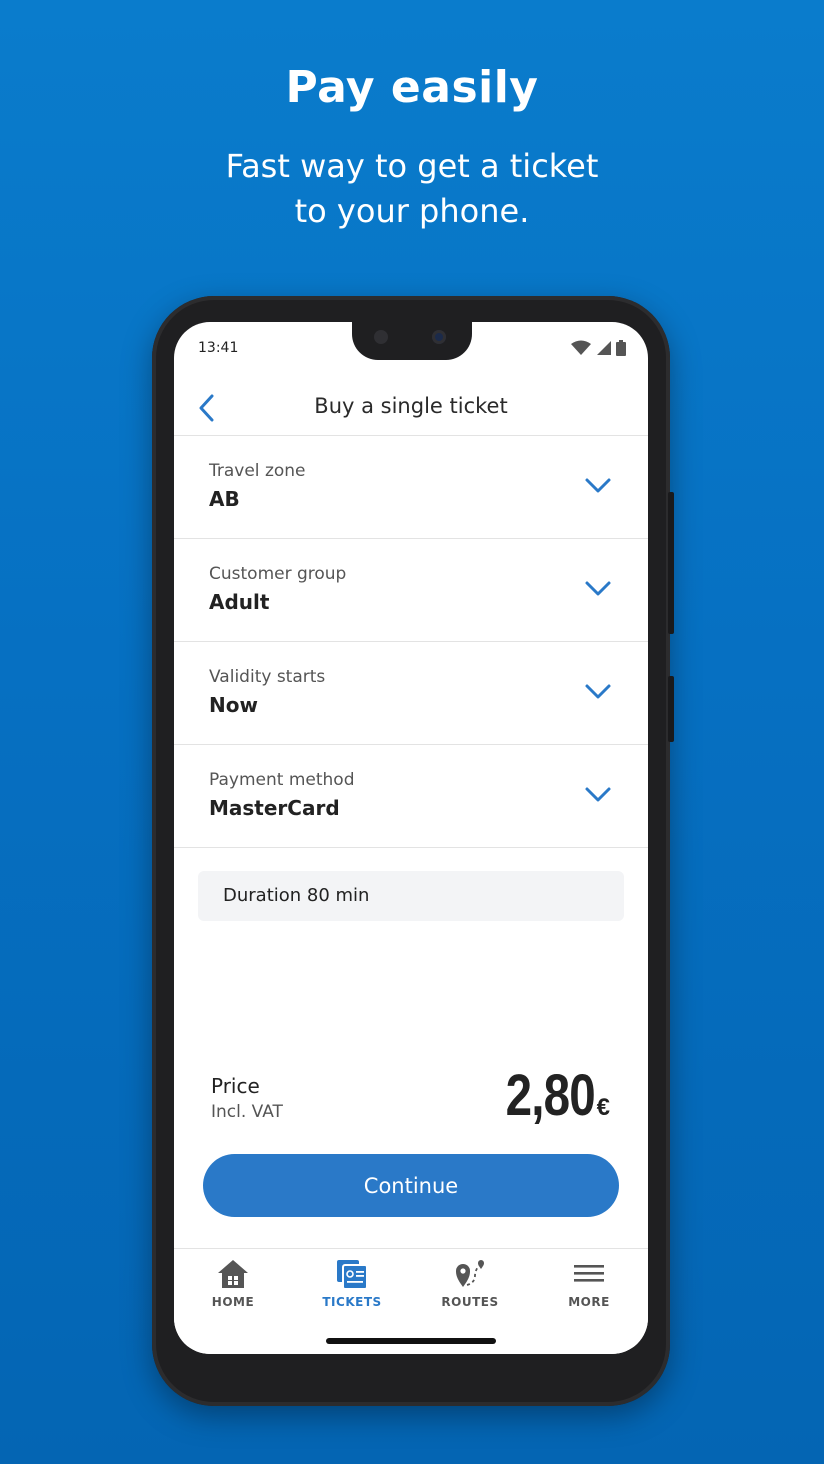 This screenshot has width=824, height=1464. I want to click on home-indicator, so click(411, 1341).